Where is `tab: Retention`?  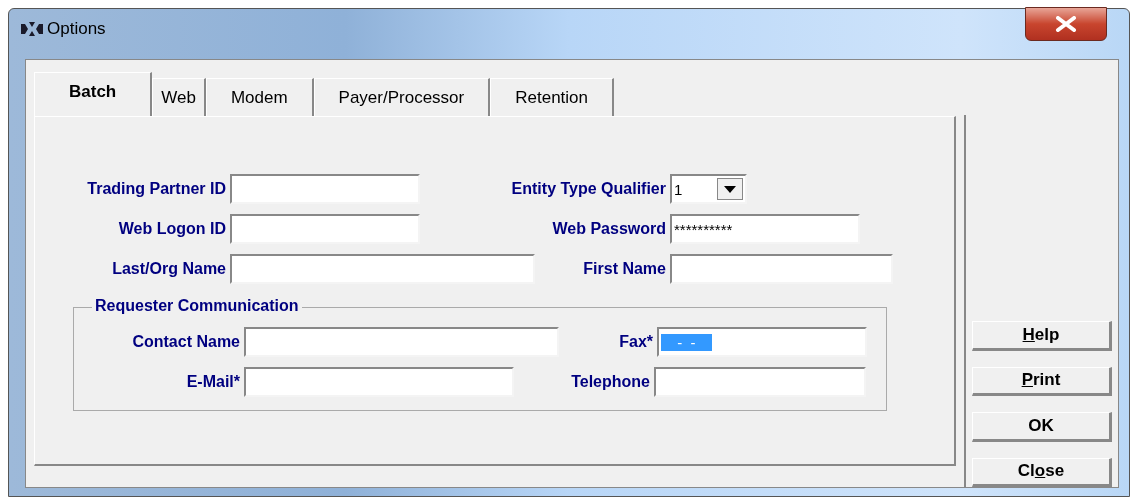 tab: Retention is located at coordinates (552, 97).